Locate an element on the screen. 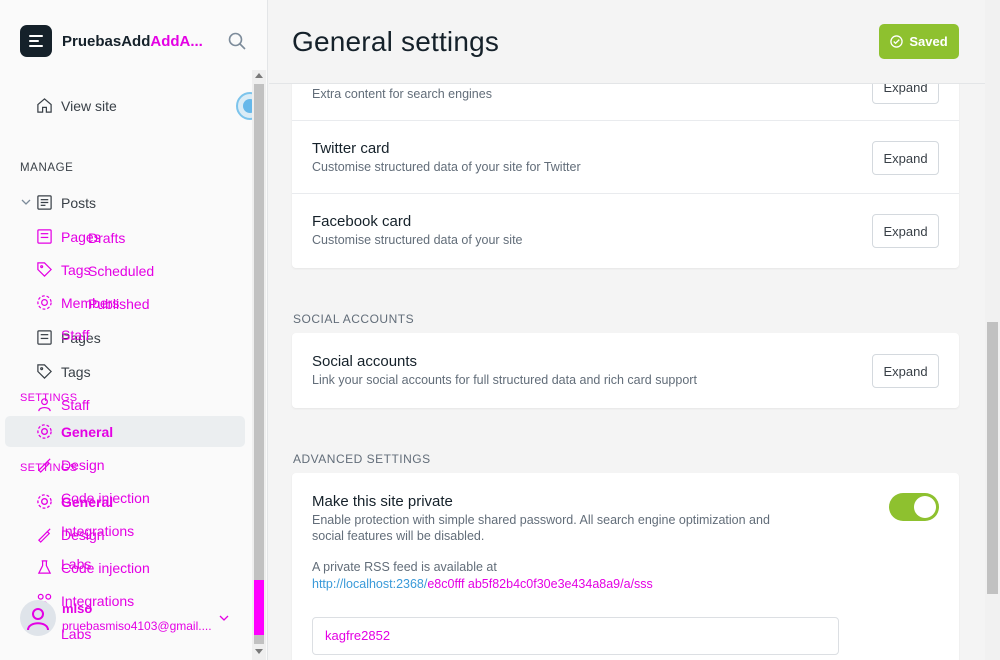  social-accounts-group-label: SOCIAL ACCOUNTS is located at coordinates (354, 319).